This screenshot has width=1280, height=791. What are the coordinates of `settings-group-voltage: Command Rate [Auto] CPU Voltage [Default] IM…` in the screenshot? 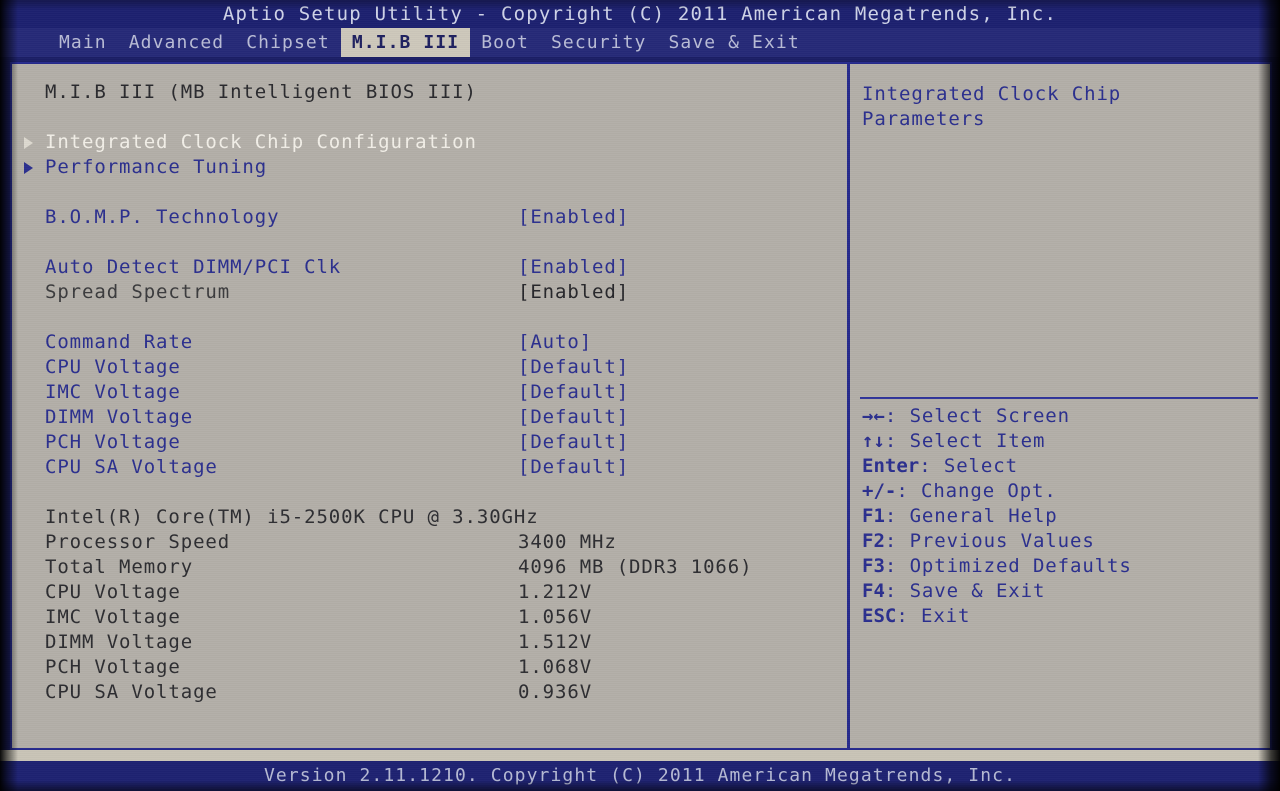 It's located at (429, 405).